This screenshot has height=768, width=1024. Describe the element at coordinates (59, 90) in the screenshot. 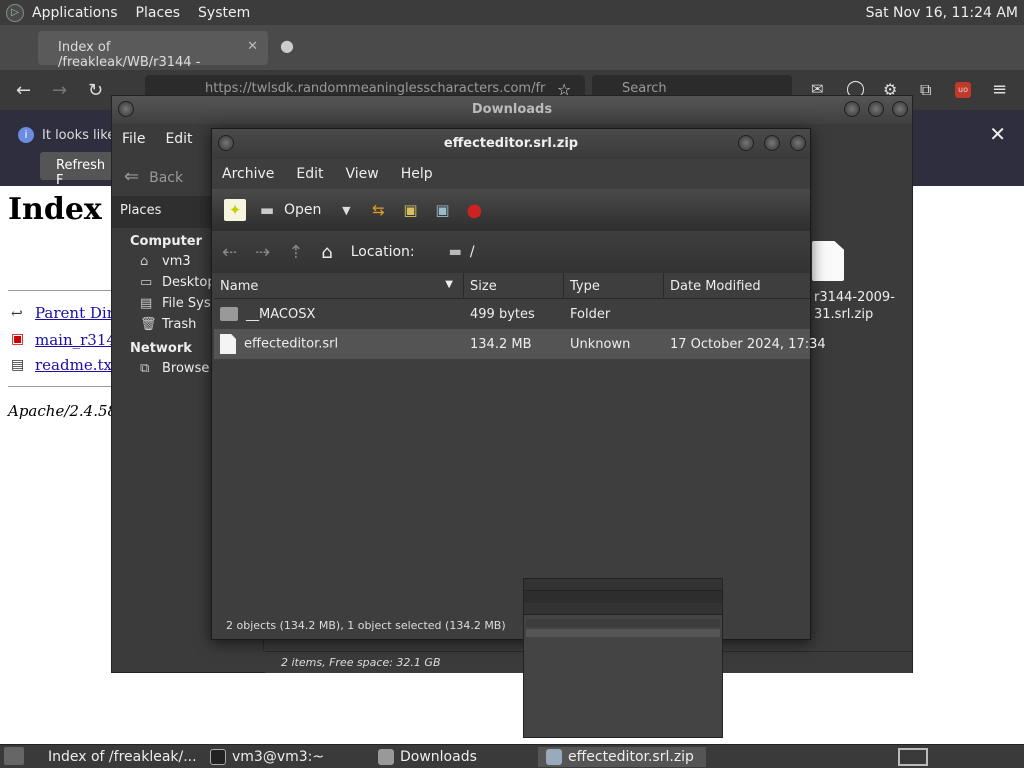

I see `forward-arrow-icon: →` at that location.